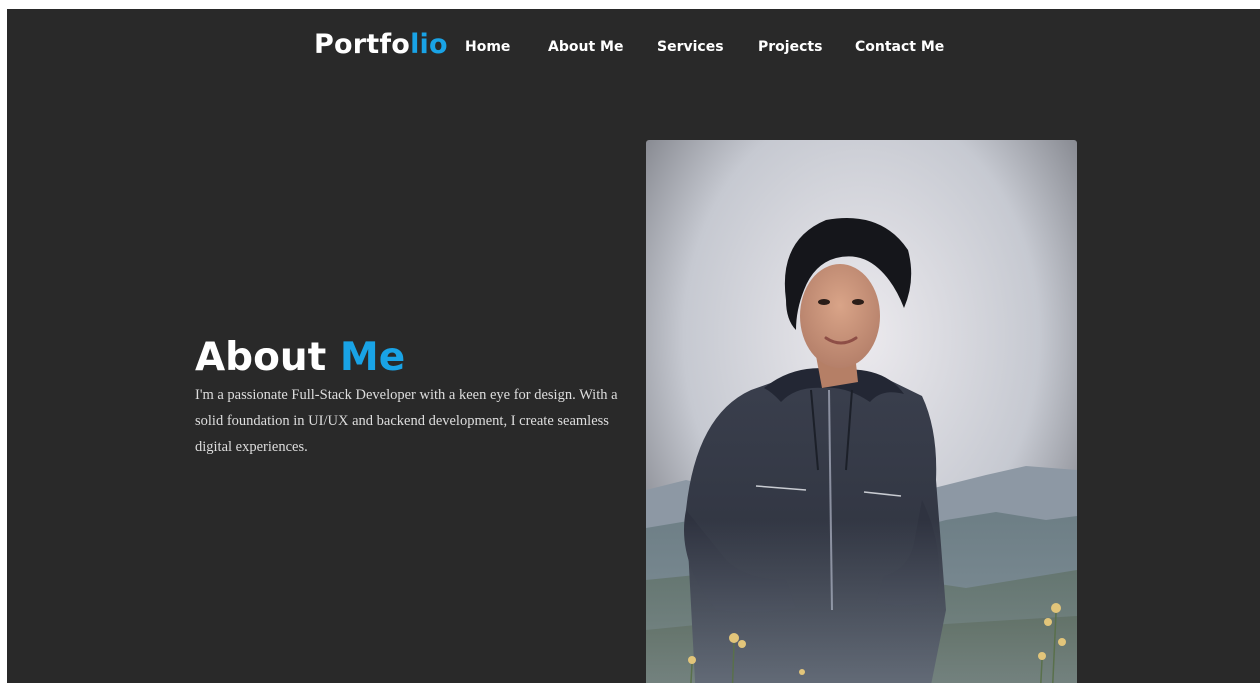 The height and width of the screenshot is (683, 1260). What do you see at coordinates (415, 358) in the screenshot?
I see `about-title: About Me` at bounding box center [415, 358].